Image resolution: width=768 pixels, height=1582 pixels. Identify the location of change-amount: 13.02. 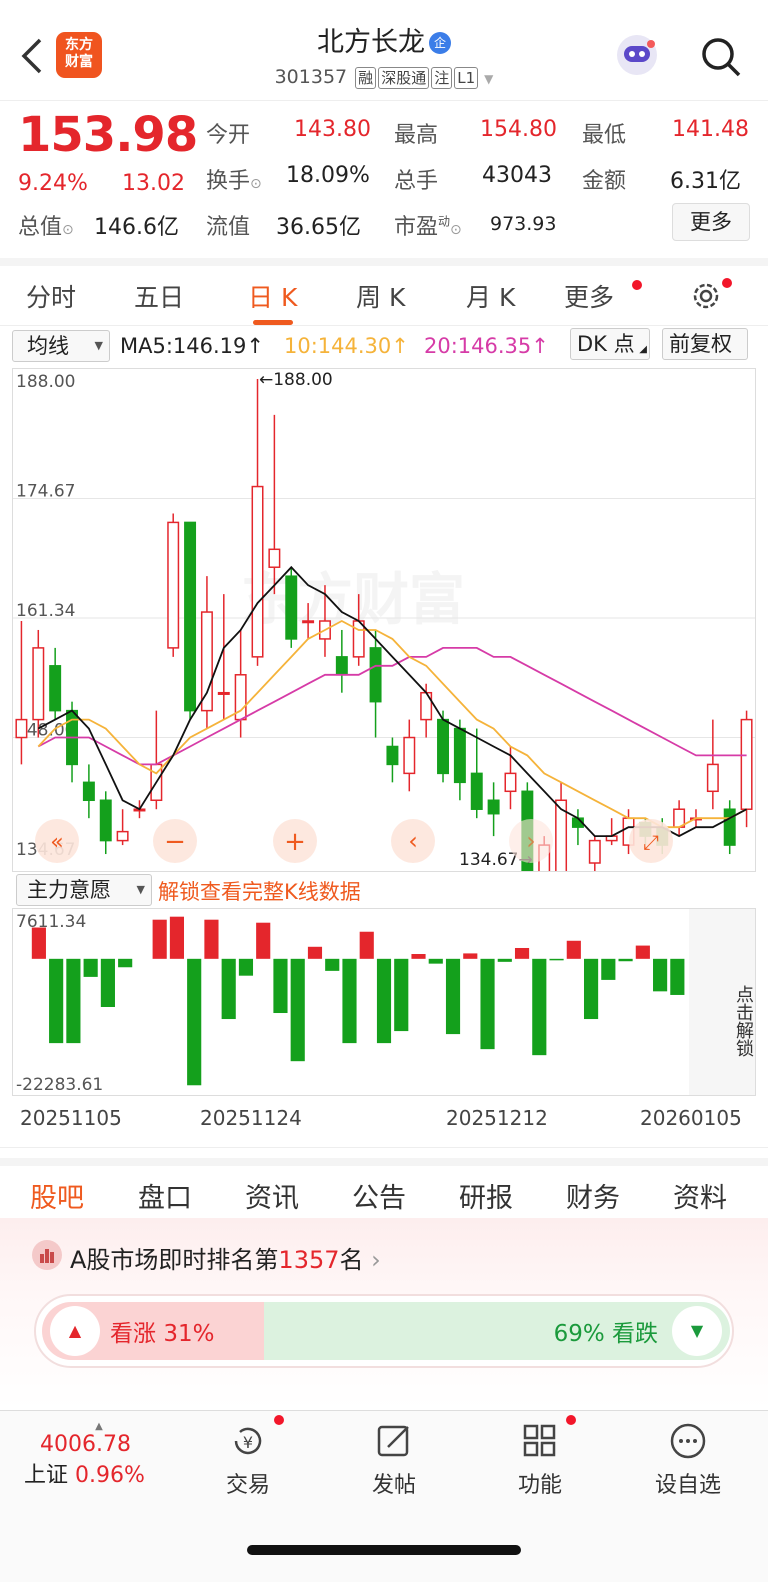
(153, 183).